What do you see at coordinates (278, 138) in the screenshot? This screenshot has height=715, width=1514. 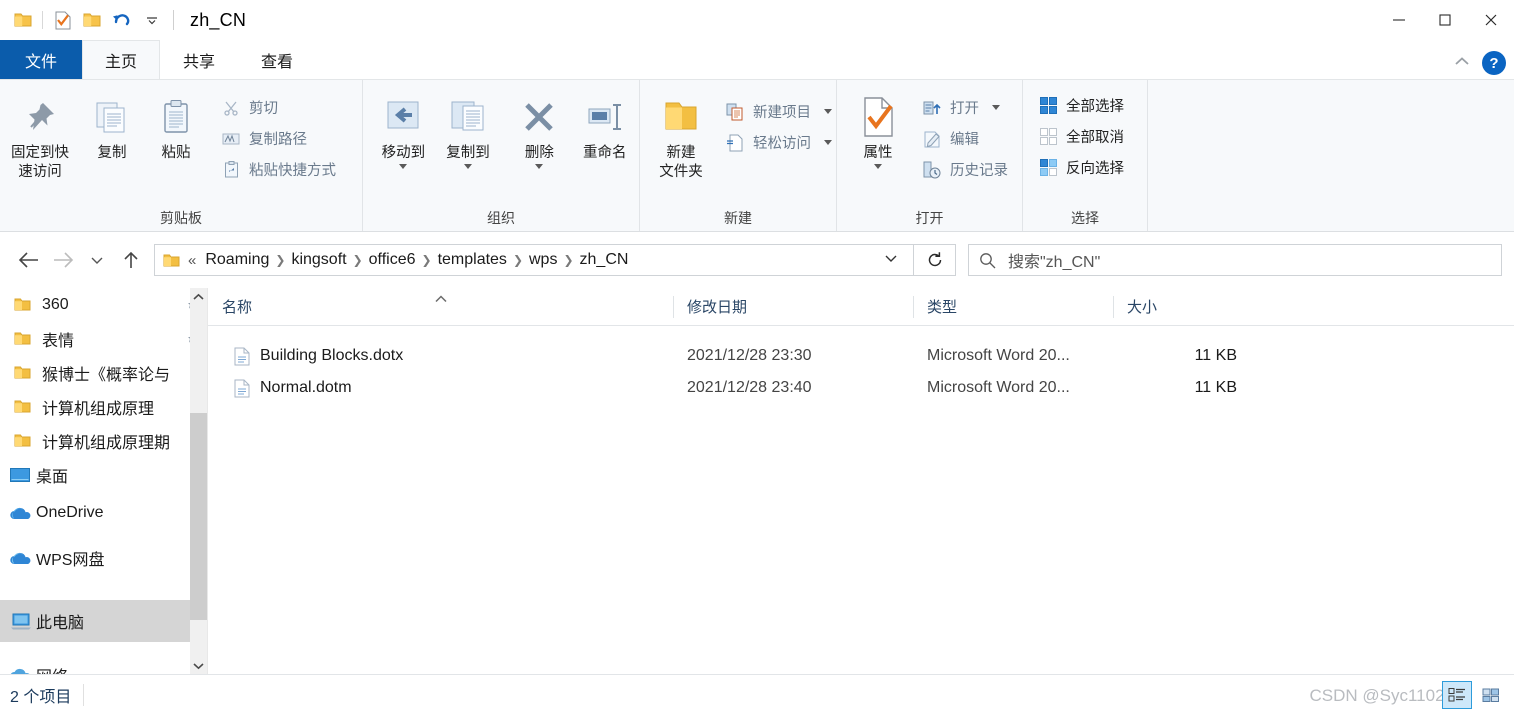 I see `copy-path-button: 复制路径` at bounding box center [278, 138].